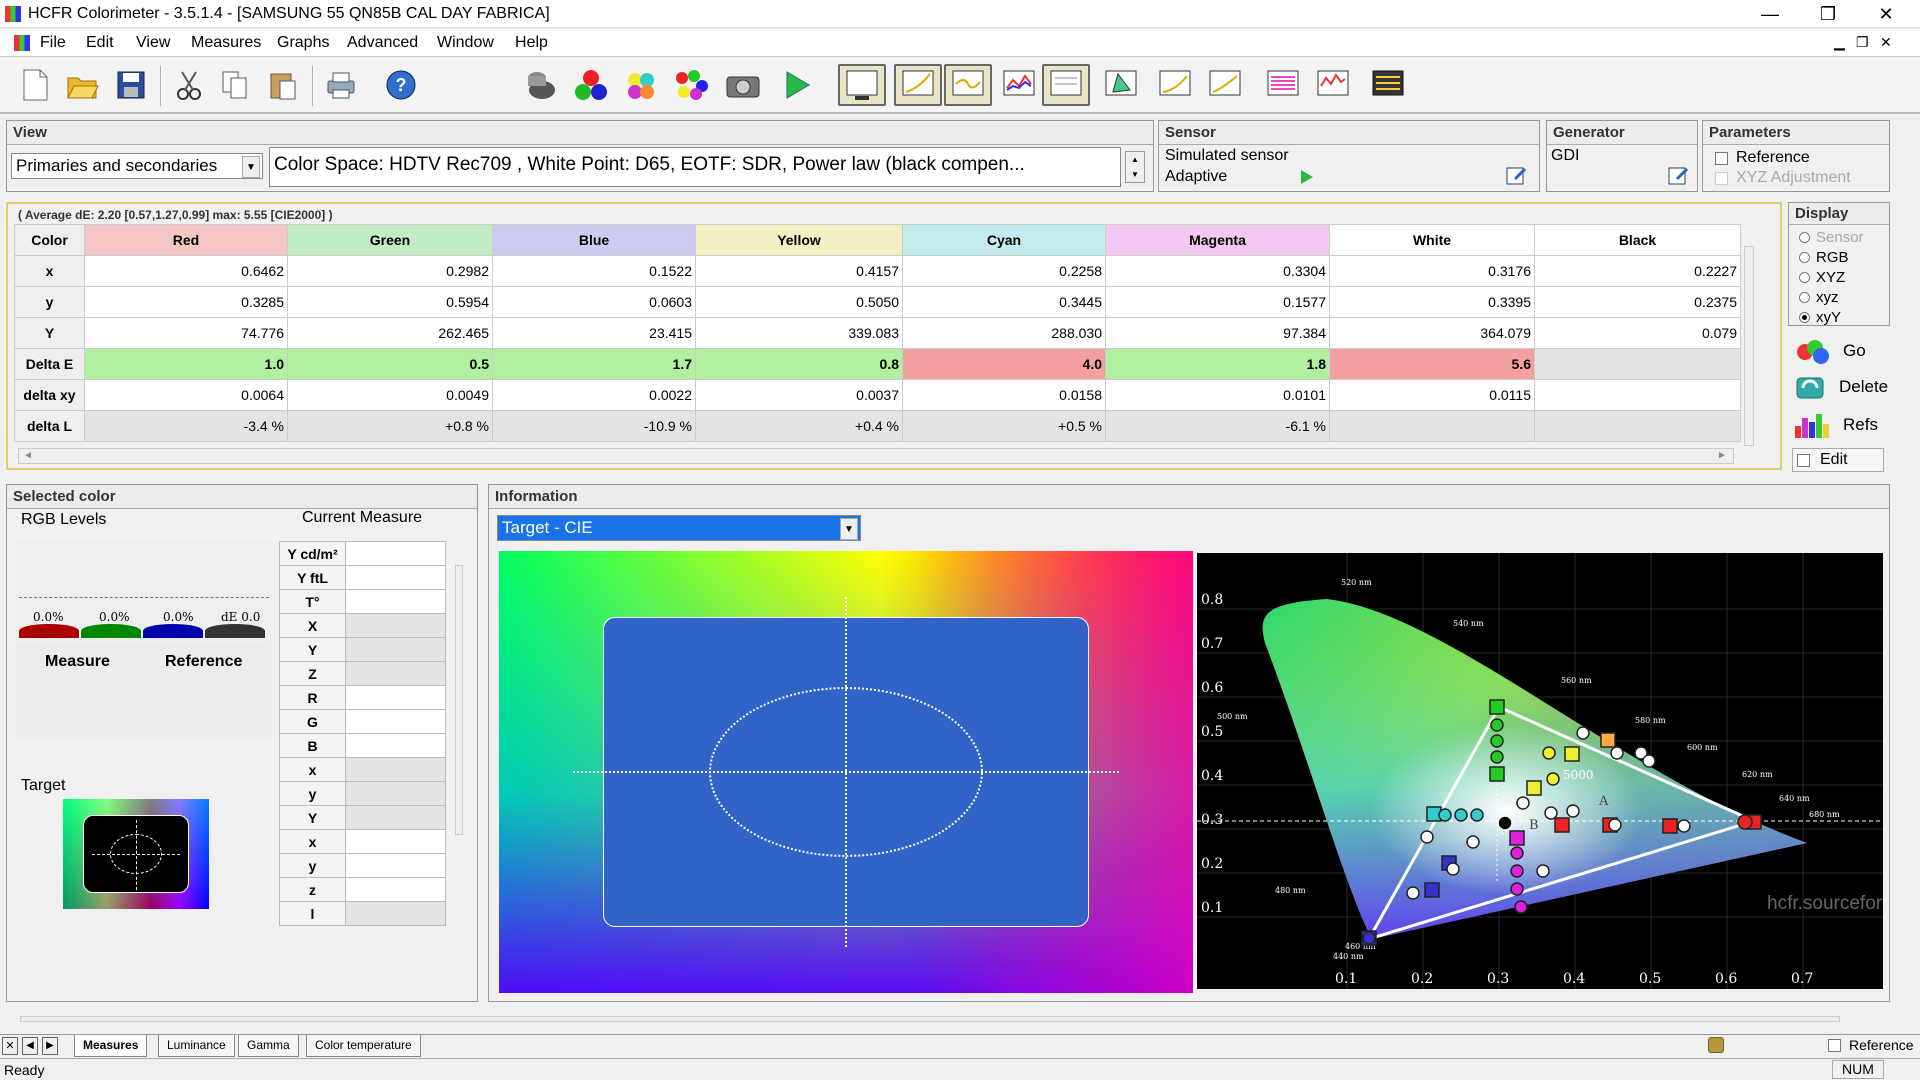 This screenshot has height=1080, width=1920. I want to click on status-reference-box, so click(1834, 1045).